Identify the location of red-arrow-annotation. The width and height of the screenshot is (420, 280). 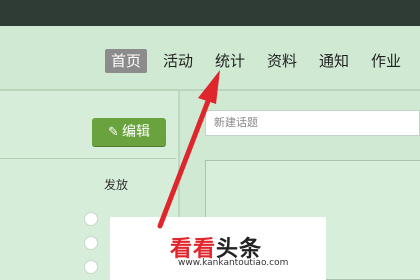
(188, 149).